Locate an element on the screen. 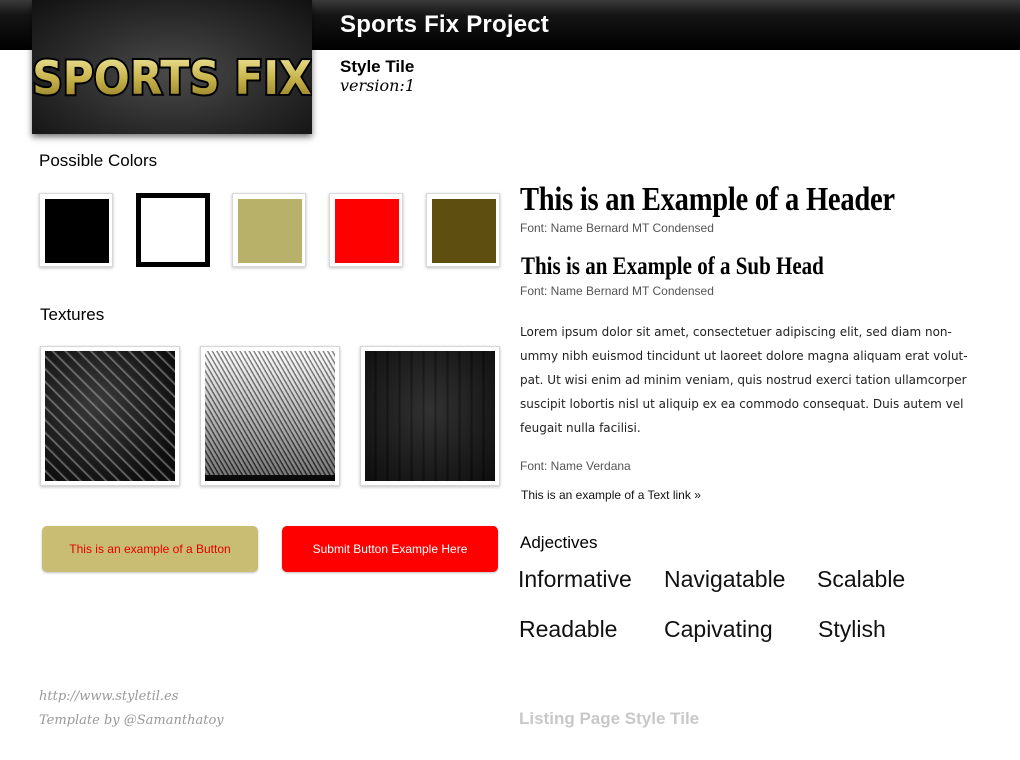 The image size is (1020, 760). version-label: version:1 is located at coordinates (377, 85).